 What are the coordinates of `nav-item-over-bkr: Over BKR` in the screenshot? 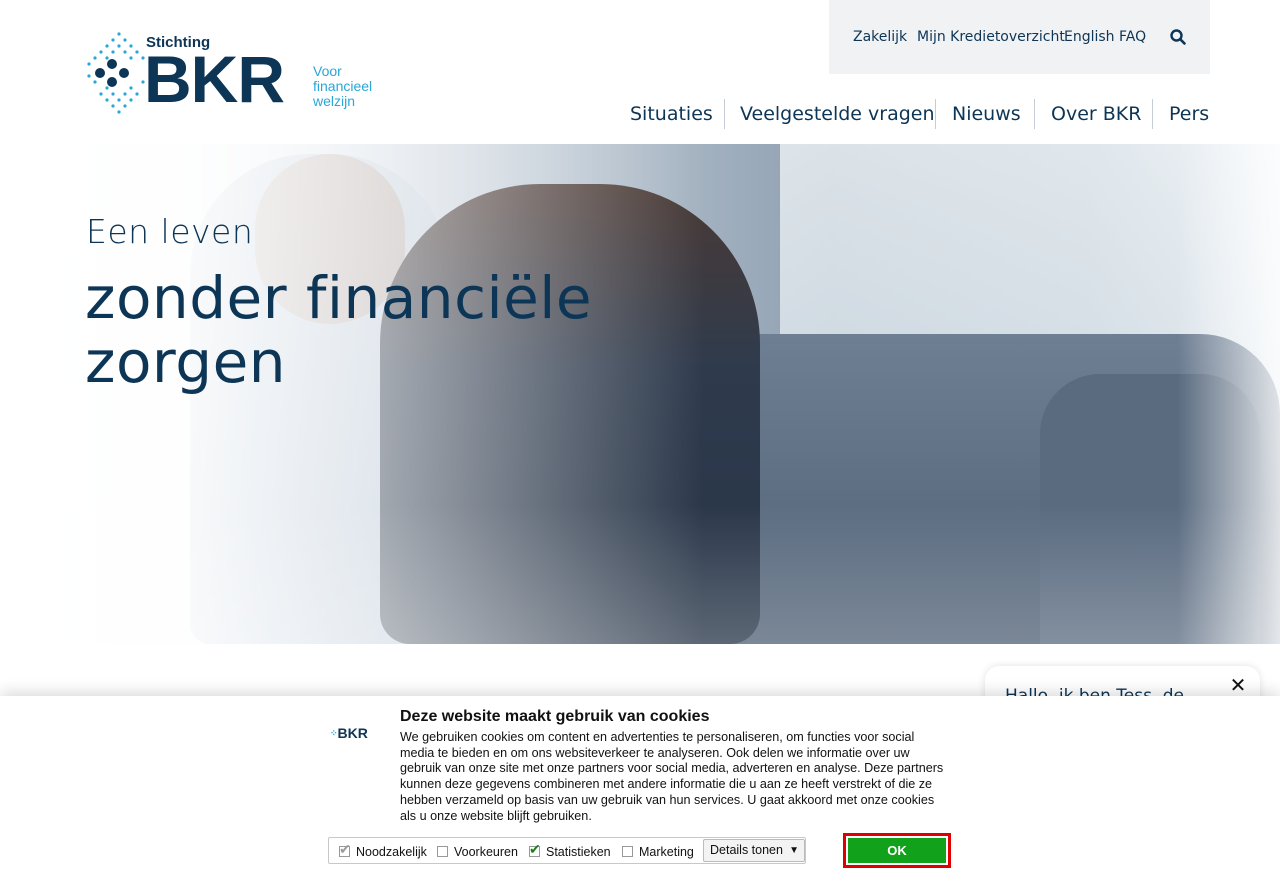 It's located at (1096, 114).